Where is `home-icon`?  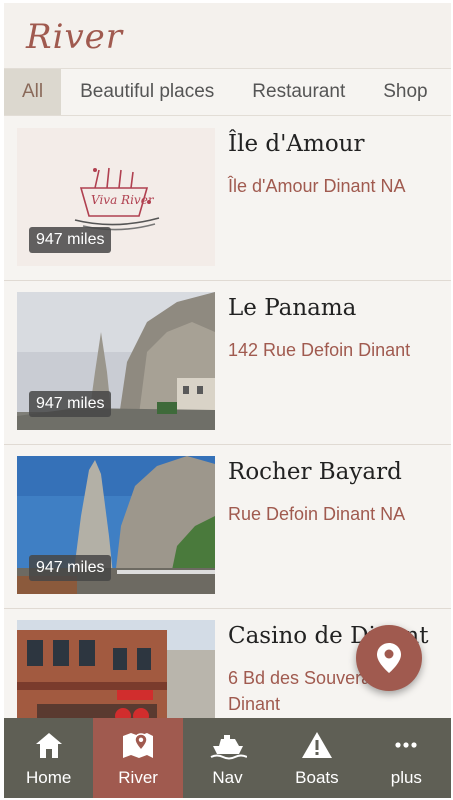 home-icon is located at coordinates (49, 745).